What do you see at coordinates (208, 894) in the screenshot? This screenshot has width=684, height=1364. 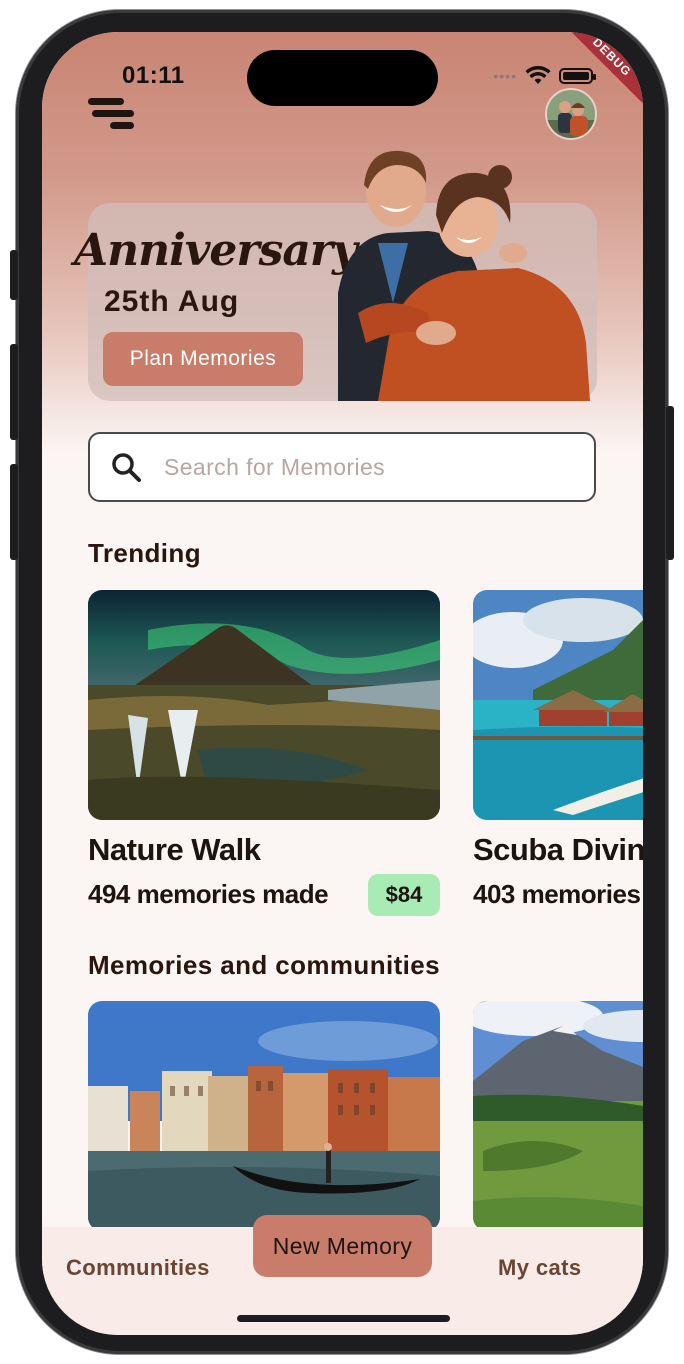 I see `nature-walk-subtitle: 494 memories made` at bounding box center [208, 894].